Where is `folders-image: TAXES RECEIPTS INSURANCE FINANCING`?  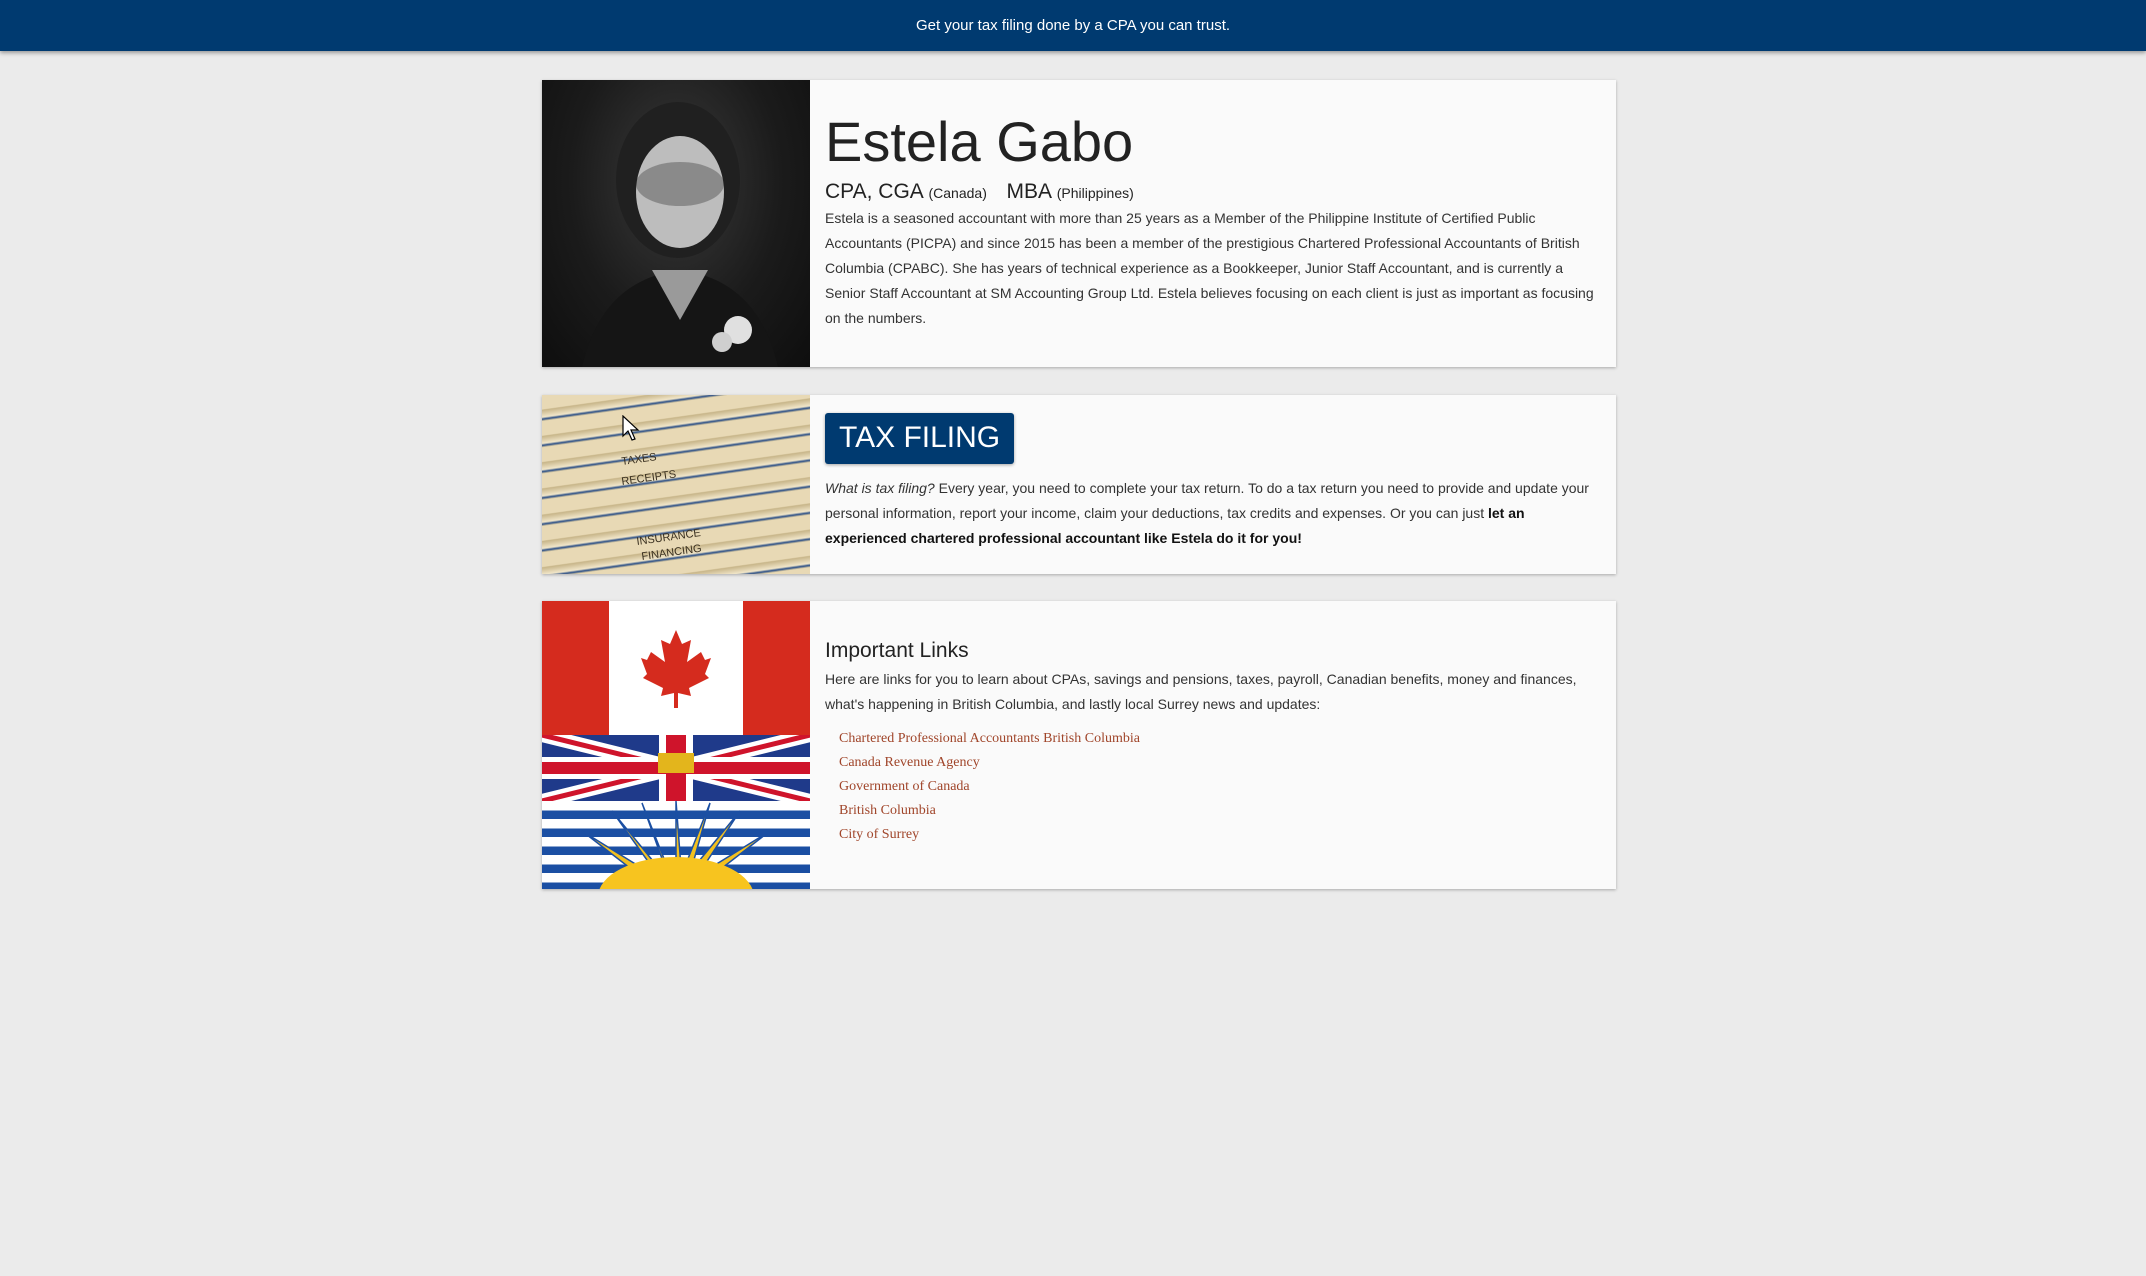 folders-image: TAXES RECEIPTS INSURANCE FINANCING is located at coordinates (662, 507).